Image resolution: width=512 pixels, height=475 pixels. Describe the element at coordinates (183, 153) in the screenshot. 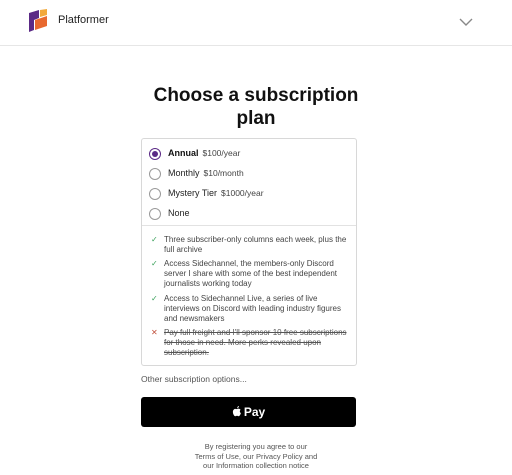

I see `plan-name-label: Annual` at that location.